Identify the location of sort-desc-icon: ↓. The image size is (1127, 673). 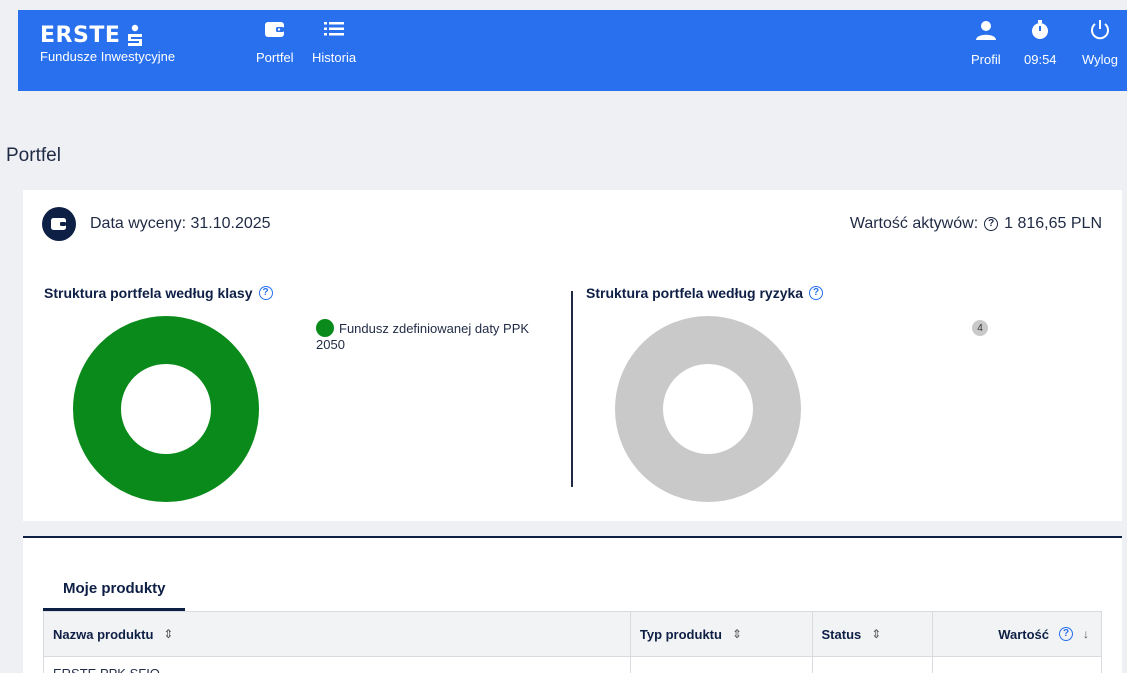
(1086, 634).